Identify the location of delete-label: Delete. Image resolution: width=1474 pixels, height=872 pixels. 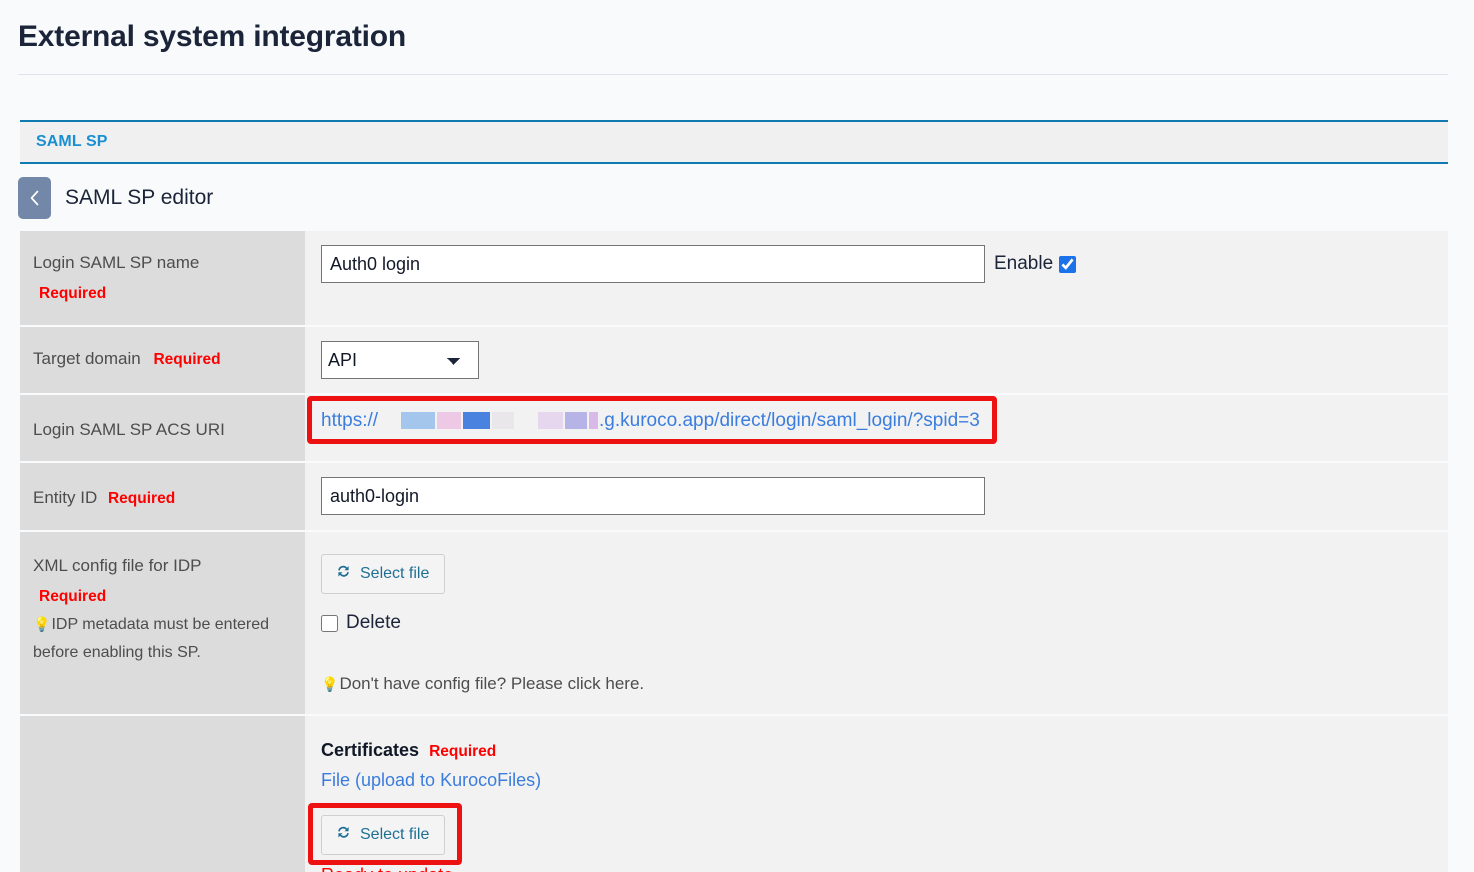
(373, 622).